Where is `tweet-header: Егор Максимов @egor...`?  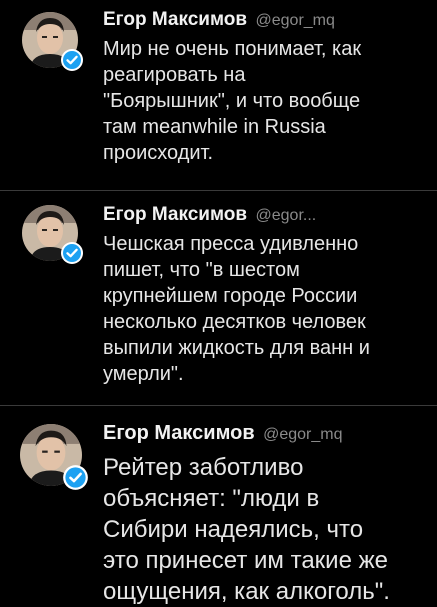 tweet-header: Егор Максимов @egor... is located at coordinates (266, 215).